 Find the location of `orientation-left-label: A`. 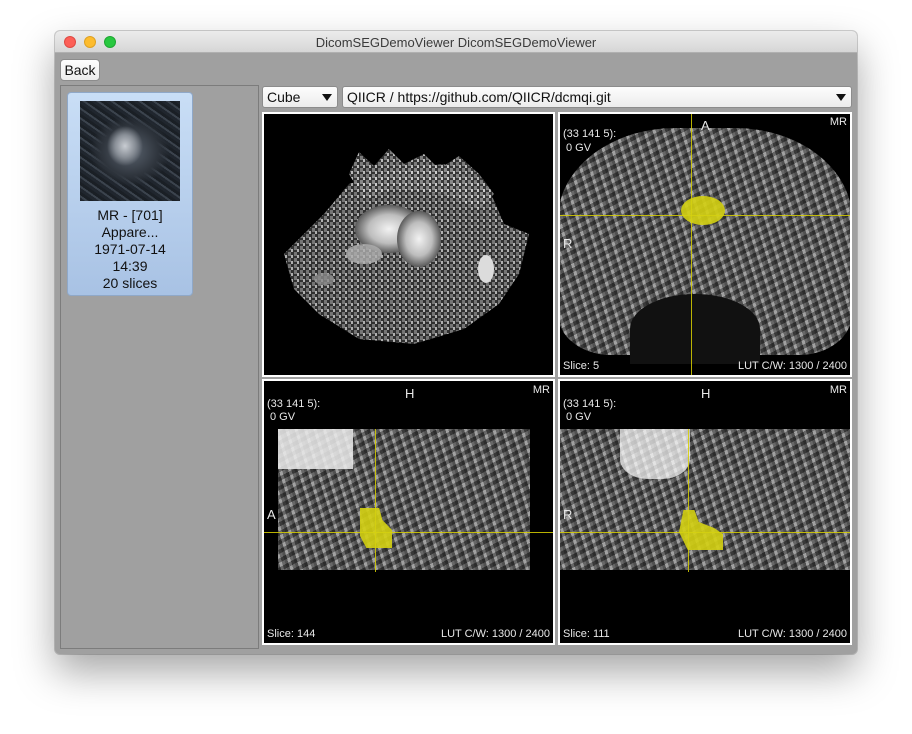

orientation-left-label: A is located at coordinates (271, 514).